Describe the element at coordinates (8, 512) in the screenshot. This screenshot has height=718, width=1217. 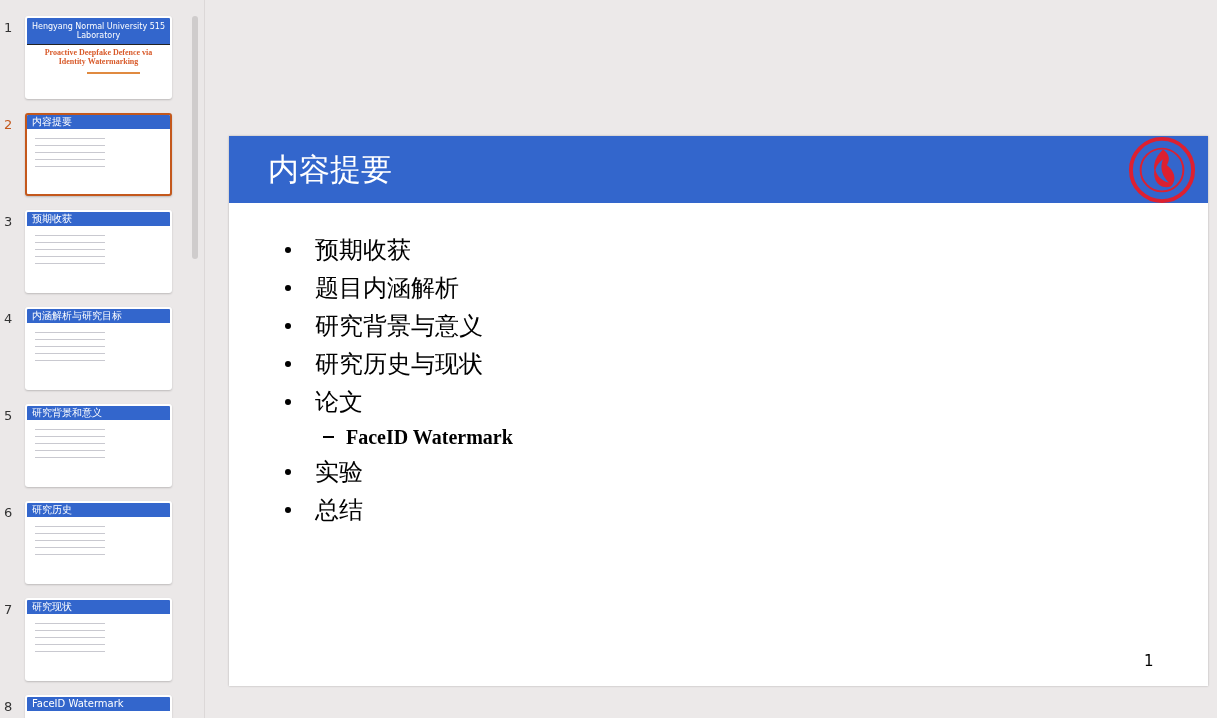
I see `slide-number: 6` at that location.